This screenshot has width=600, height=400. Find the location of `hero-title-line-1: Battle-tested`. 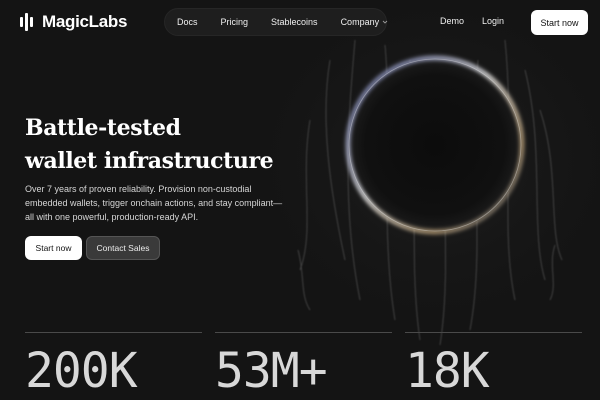

hero-title-line-1: Battle-tested is located at coordinates (103, 128).